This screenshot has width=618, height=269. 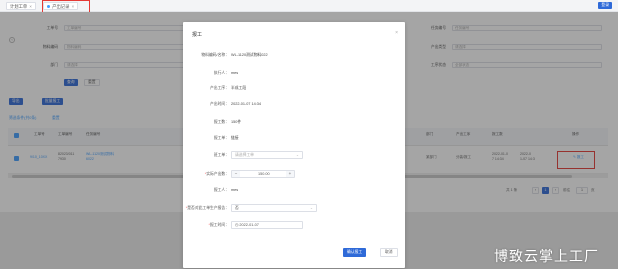 I want to click on tab-label: 计划工单, so click(x=19, y=6).